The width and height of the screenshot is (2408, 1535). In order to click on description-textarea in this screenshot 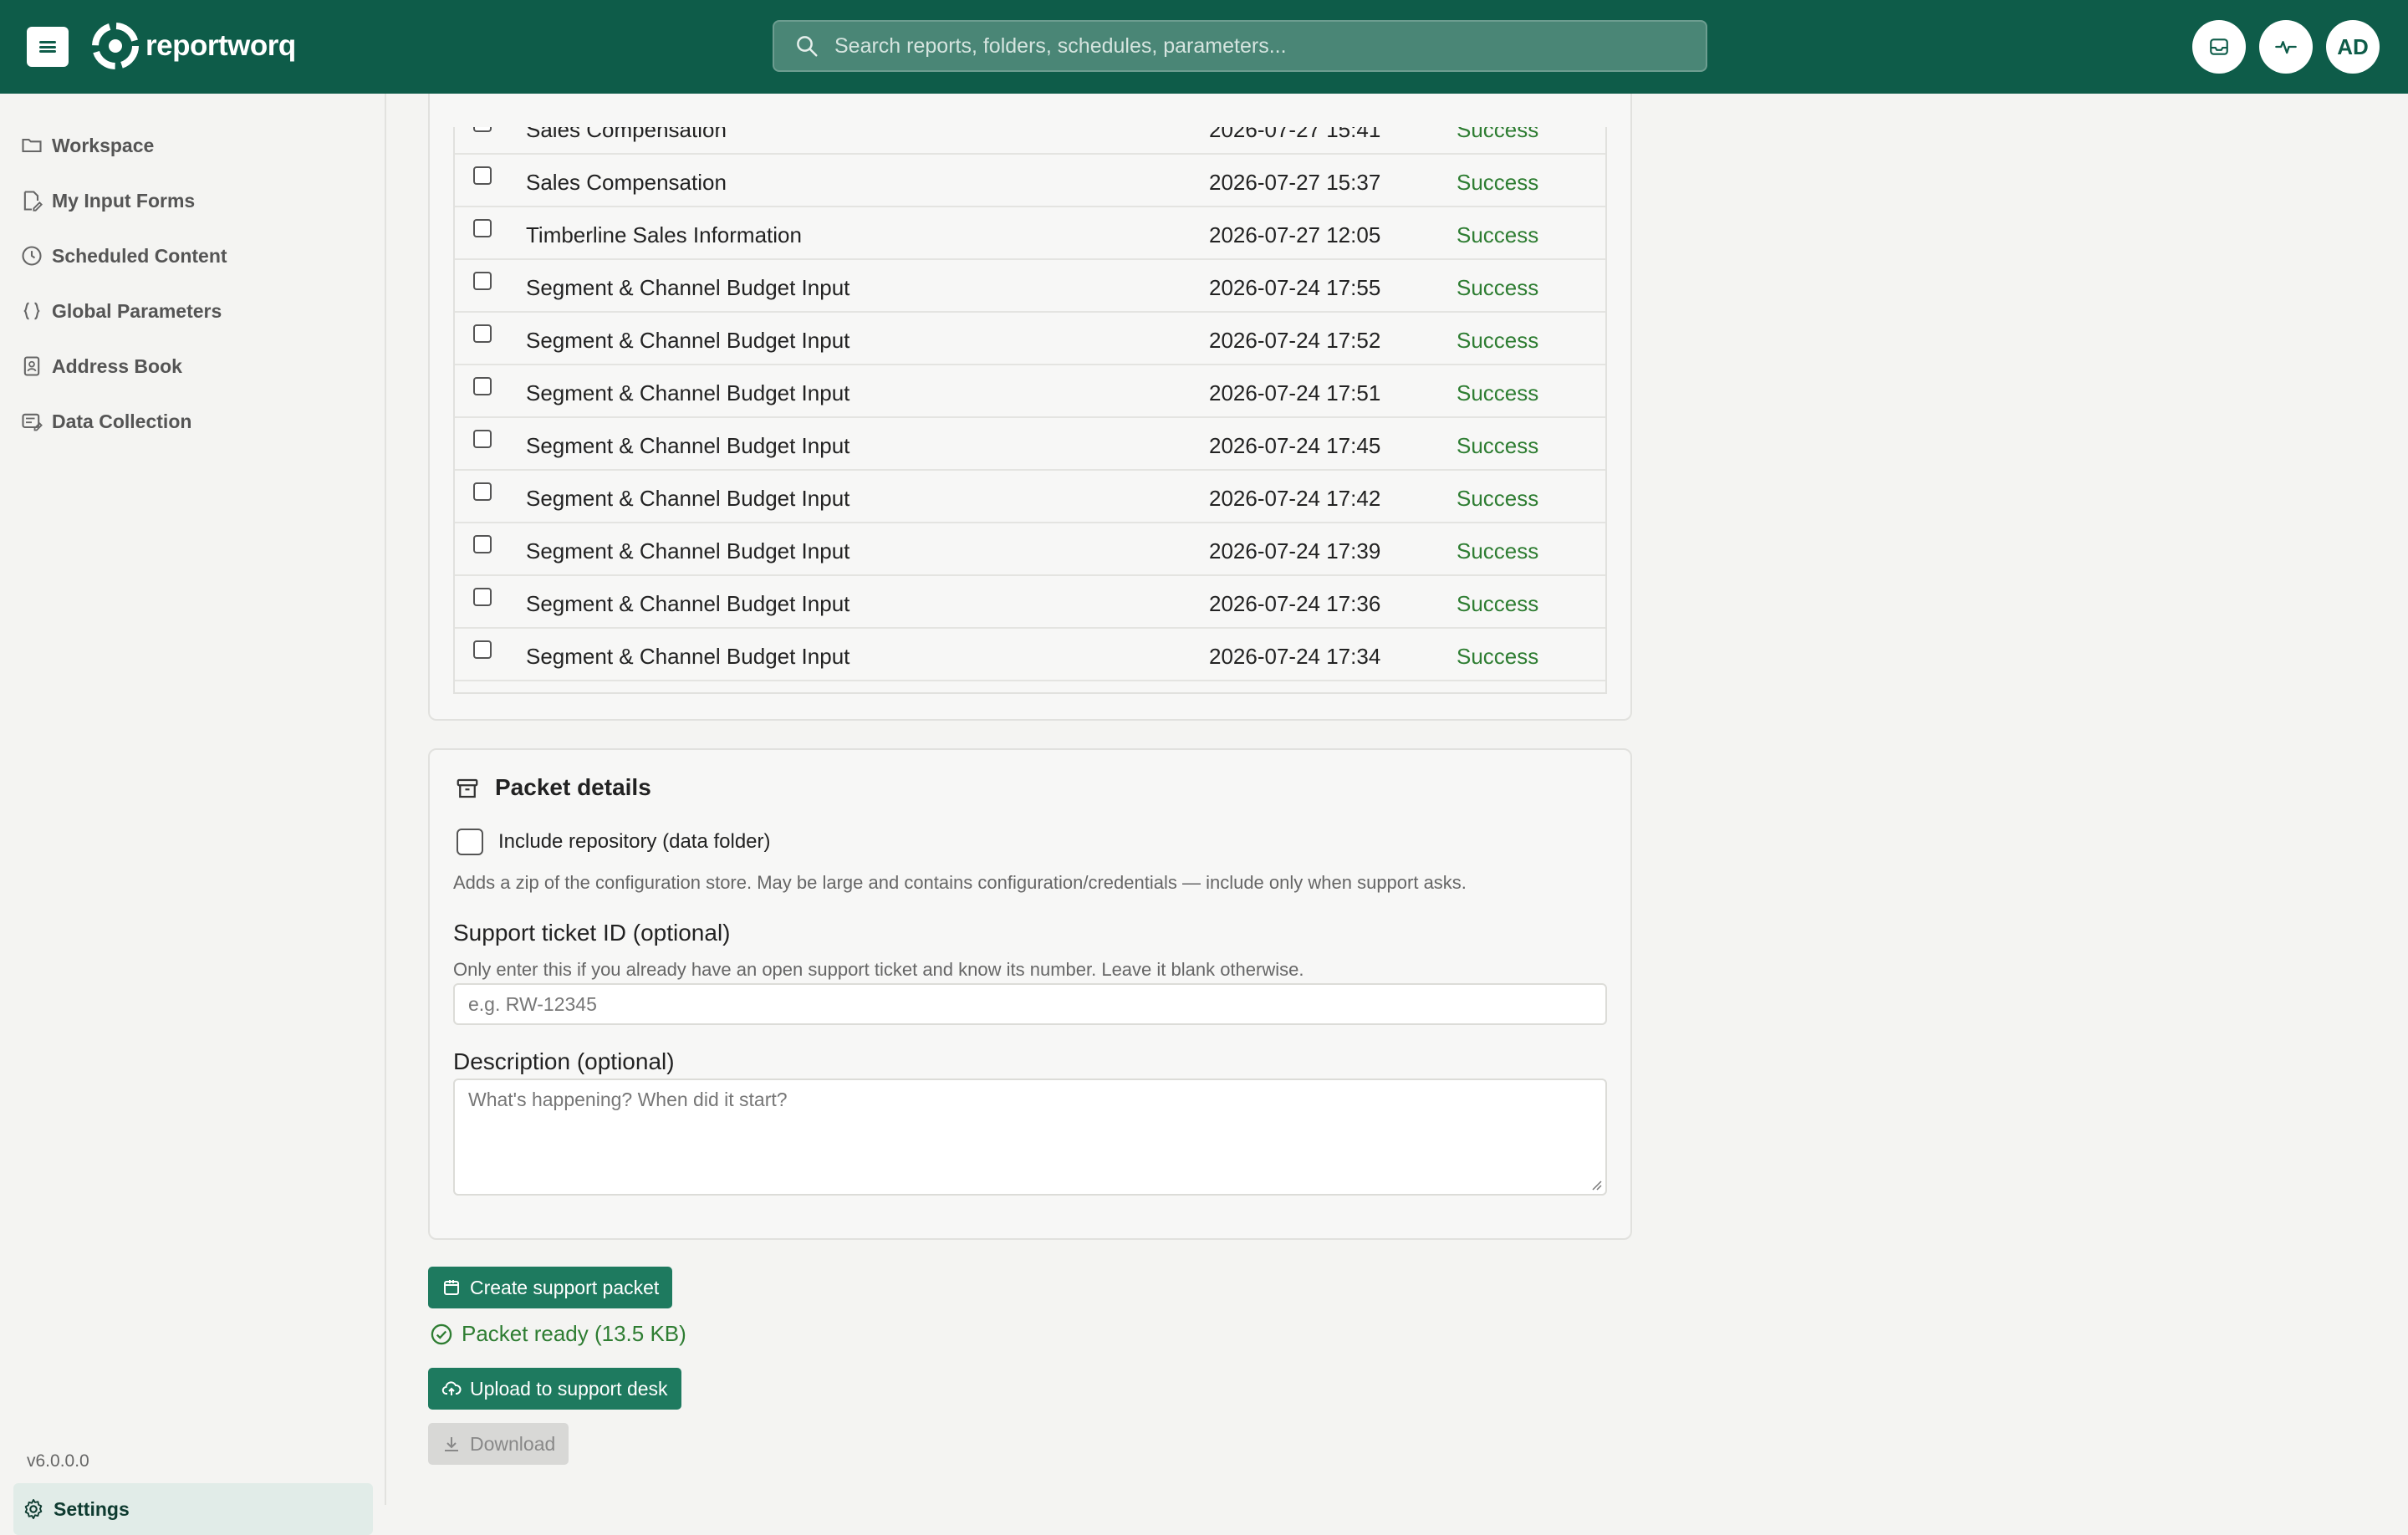, I will do `click(1030, 1137)`.